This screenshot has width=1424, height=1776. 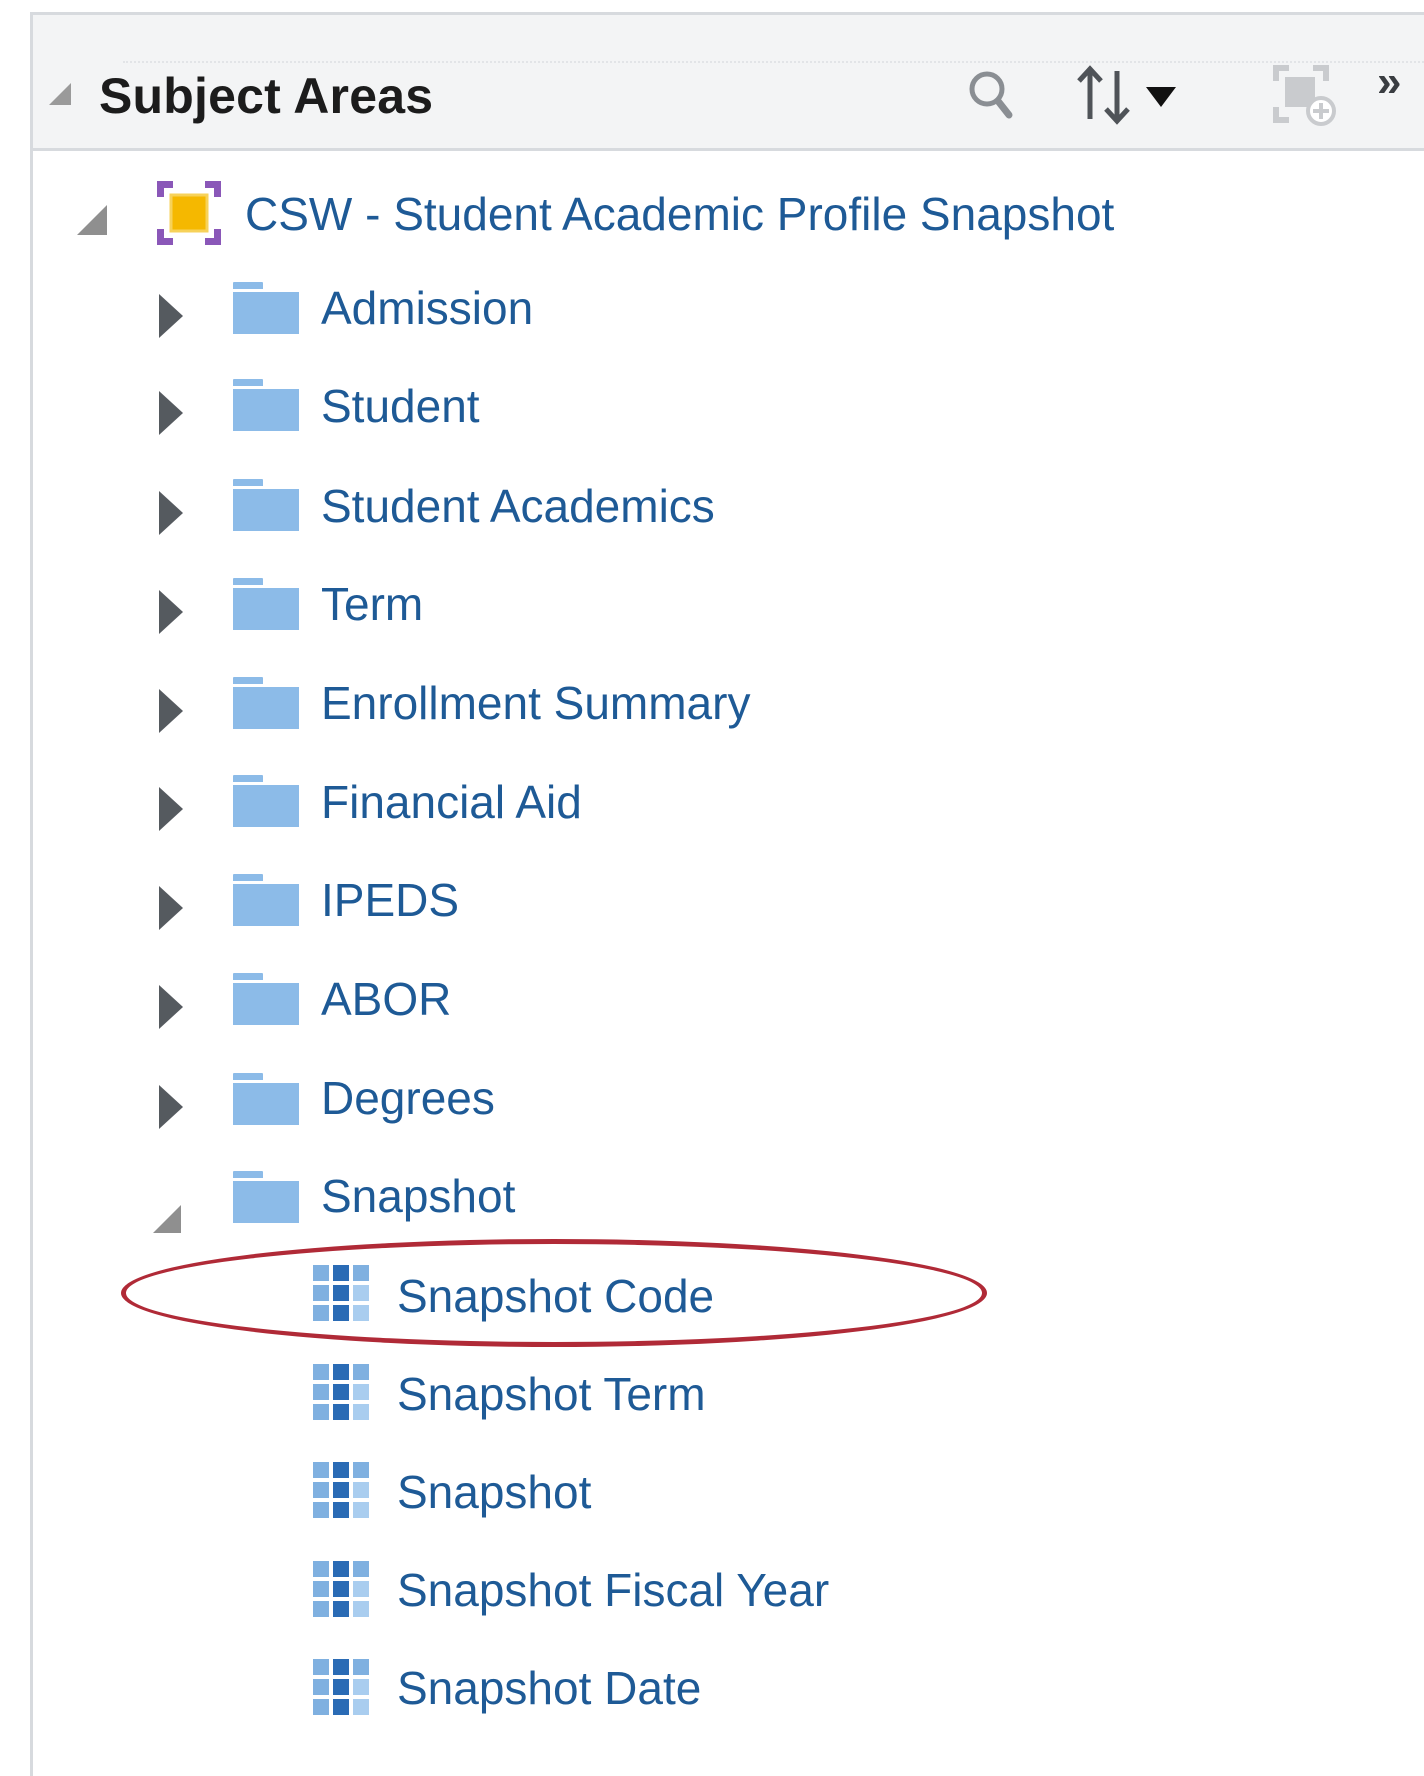 I want to click on folder-label: Degrees, so click(x=408, y=1098).